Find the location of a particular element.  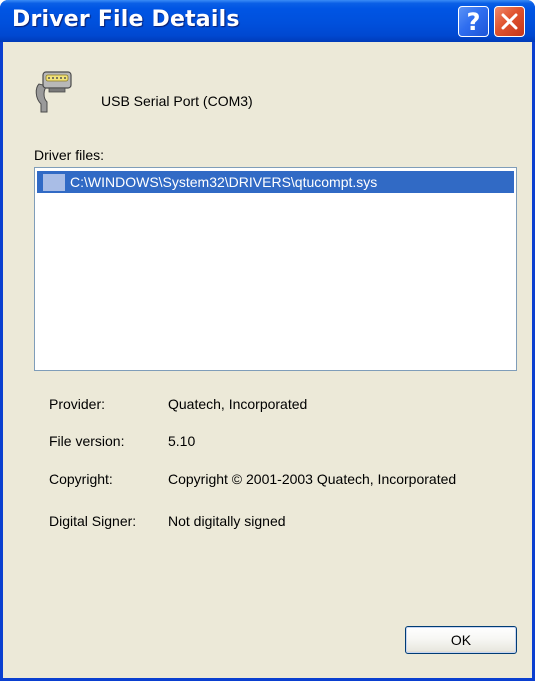

file-version-value: 5.10 is located at coordinates (182, 441).